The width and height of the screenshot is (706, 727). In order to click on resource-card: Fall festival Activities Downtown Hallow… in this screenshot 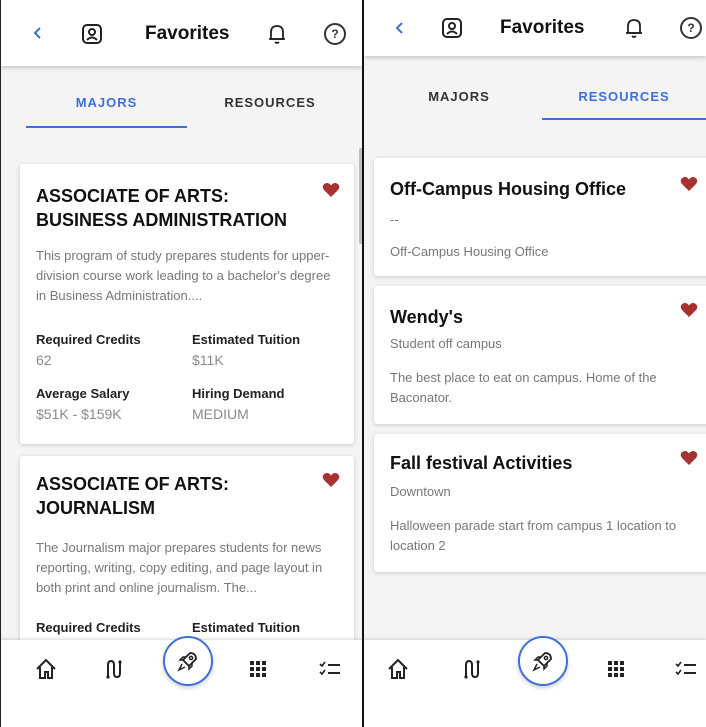, I will do `click(540, 503)`.